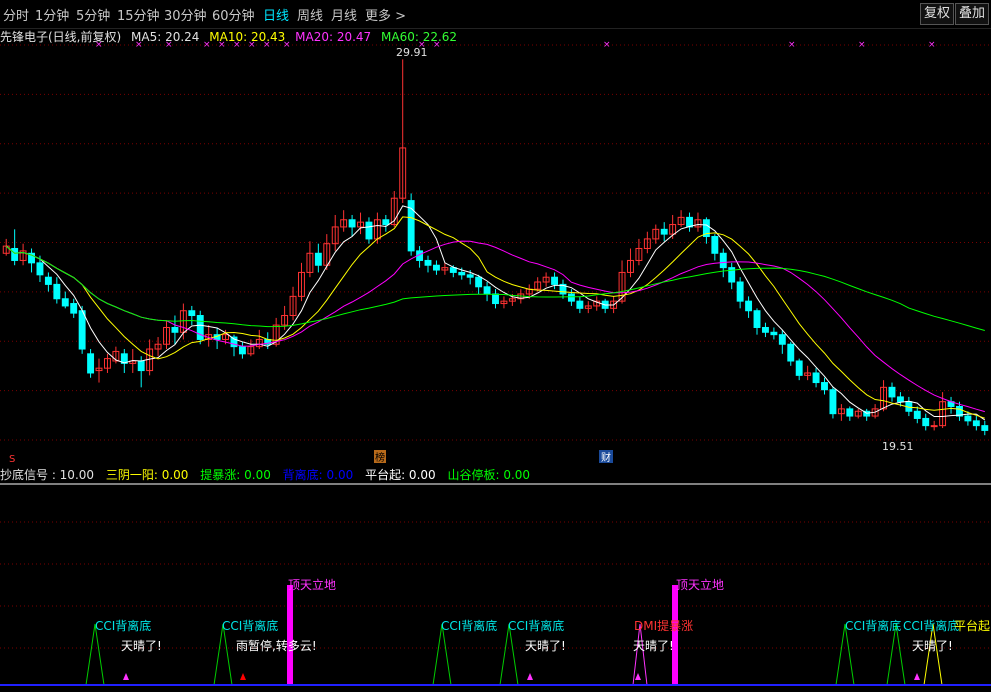 The width and height of the screenshot is (991, 692). What do you see at coordinates (515, 45) in the screenshot?
I see `event-markers: × × × × × × × × × × × × × × ×` at bounding box center [515, 45].